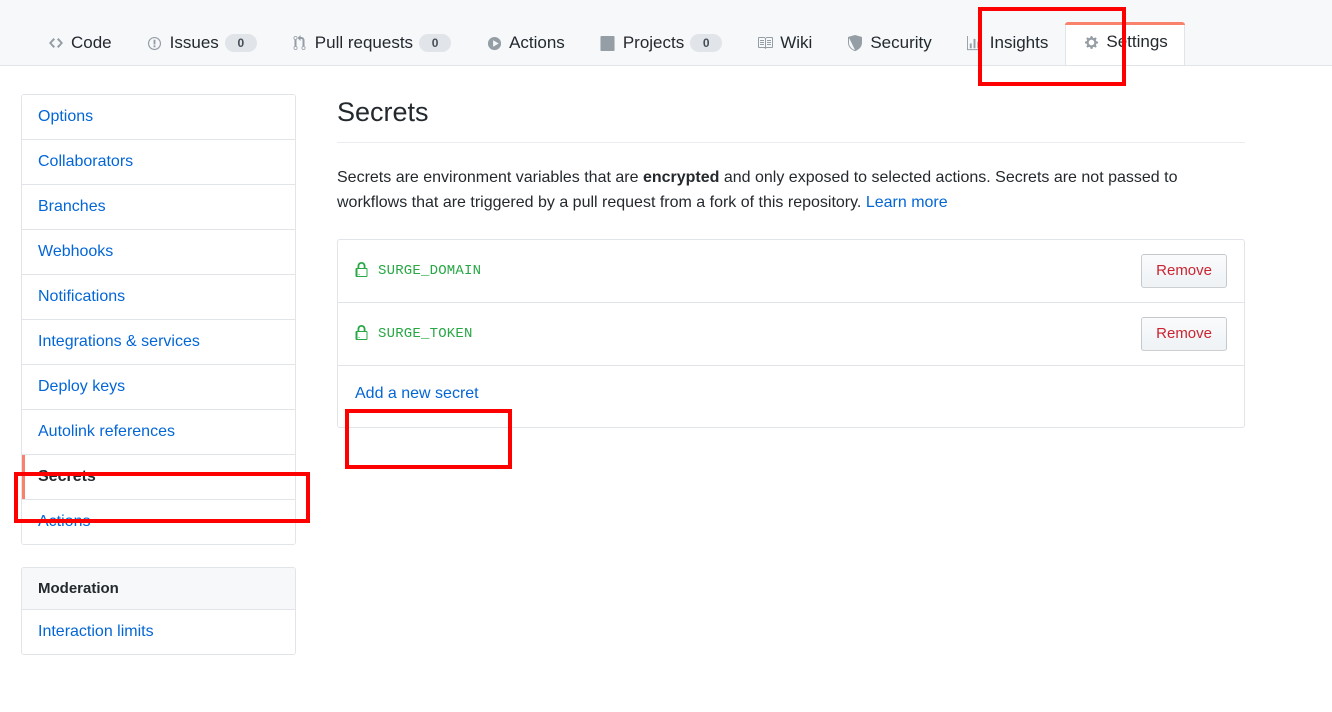  I want to click on tab-settings: Settings, so click(1125, 43).